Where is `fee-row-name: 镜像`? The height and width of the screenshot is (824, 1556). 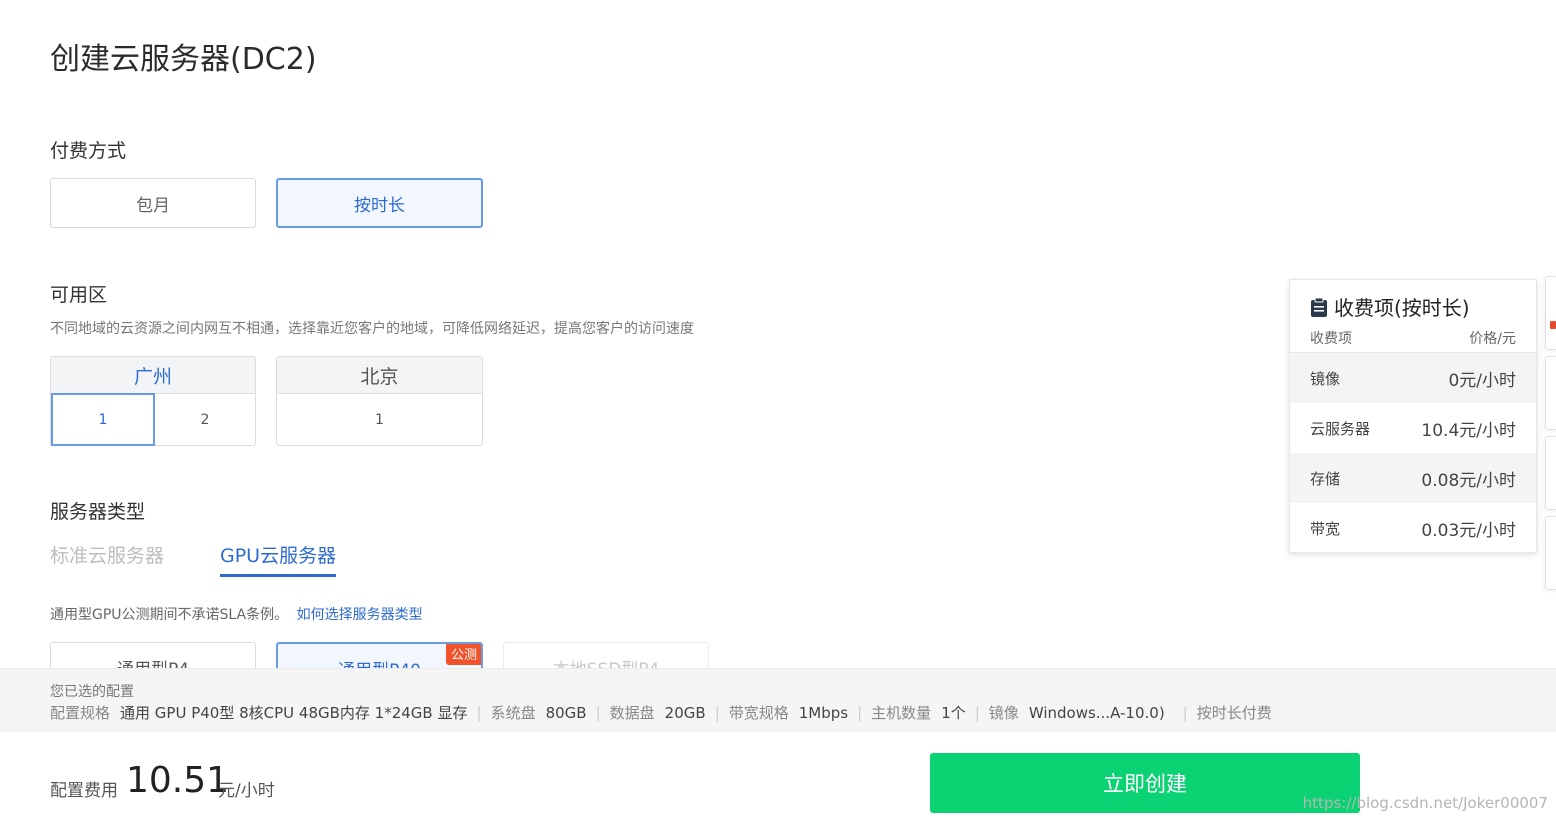
fee-row-name: 镜像 is located at coordinates (1325, 378).